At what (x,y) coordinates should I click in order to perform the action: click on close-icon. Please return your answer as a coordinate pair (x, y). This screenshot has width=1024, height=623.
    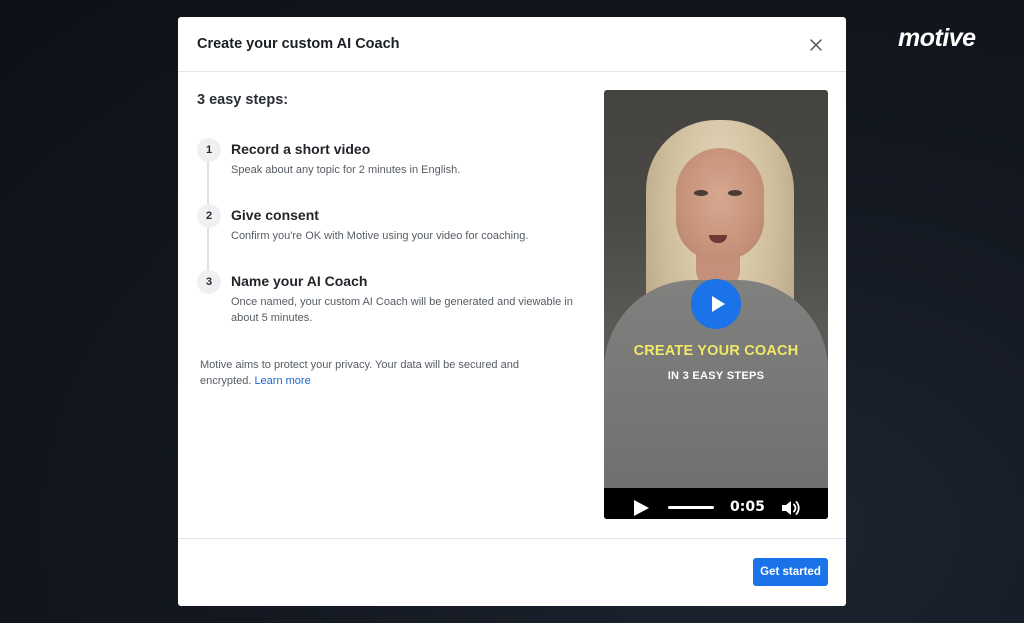
    Looking at the image, I should click on (816, 45).